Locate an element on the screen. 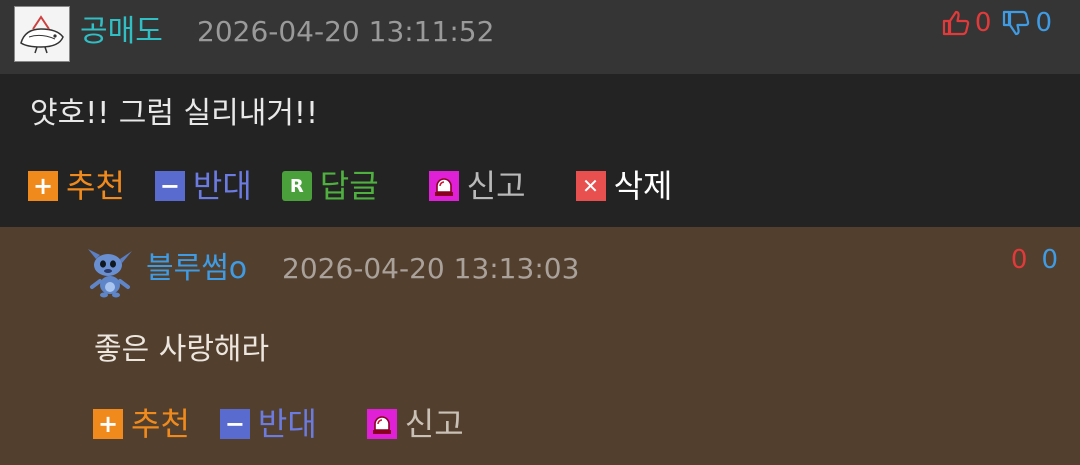  nickname: 공매도 is located at coordinates (121, 32).